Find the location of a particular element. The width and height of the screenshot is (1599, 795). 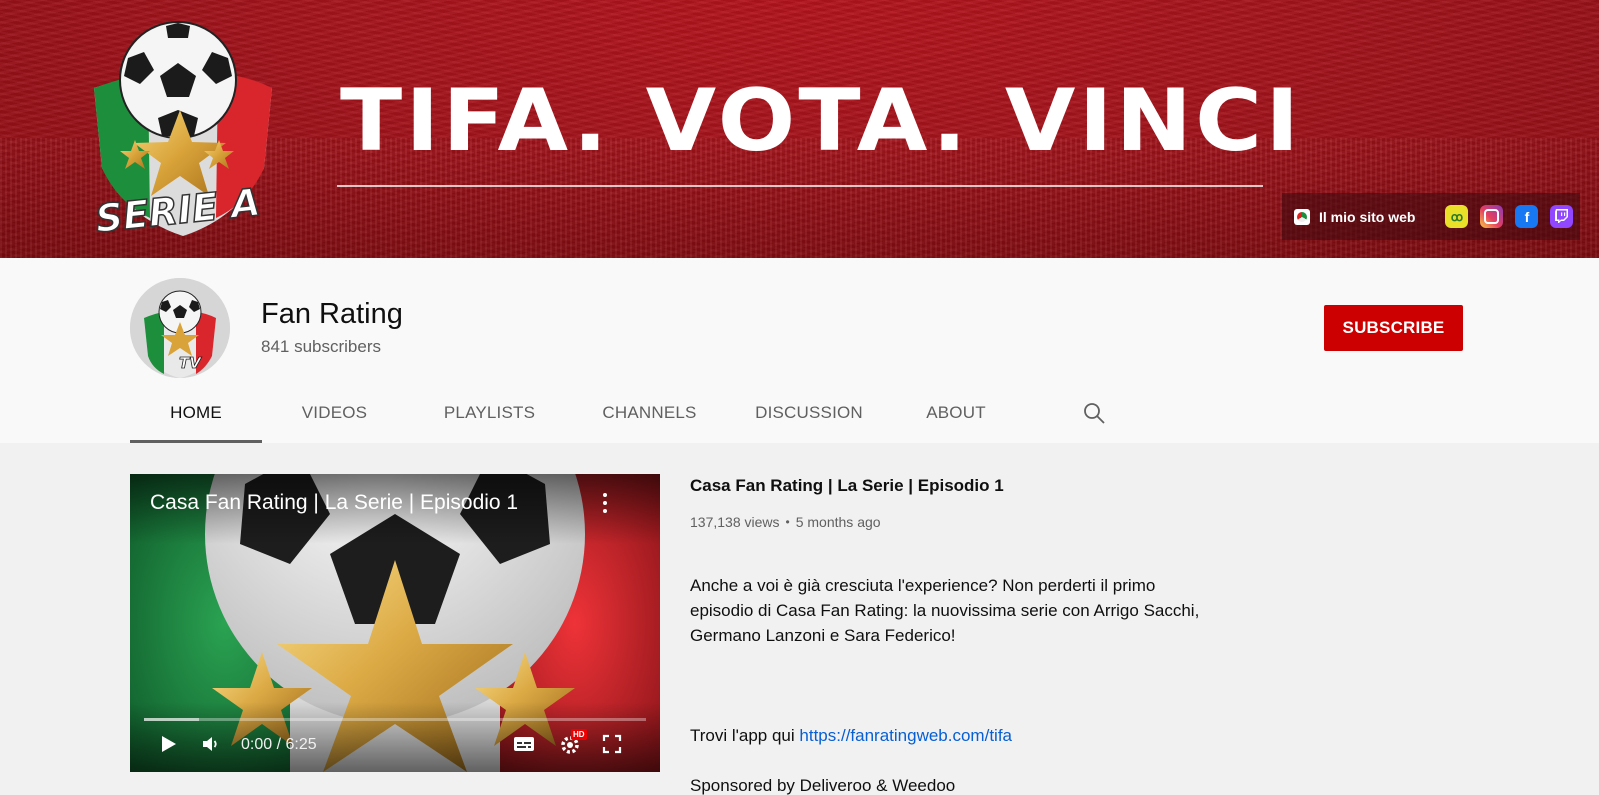

channel-search-icon is located at coordinates (1094, 412).